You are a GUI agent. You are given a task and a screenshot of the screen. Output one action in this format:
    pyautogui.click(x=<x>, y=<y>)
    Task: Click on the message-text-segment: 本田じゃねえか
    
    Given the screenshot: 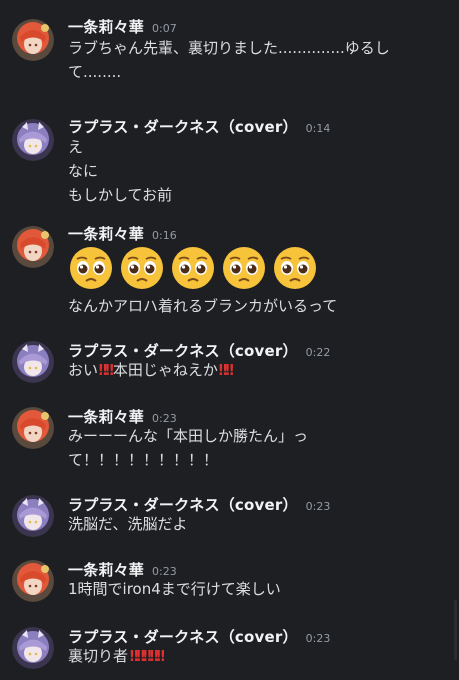 What is the action you would take?
    pyautogui.click(x=165, y=370)
    